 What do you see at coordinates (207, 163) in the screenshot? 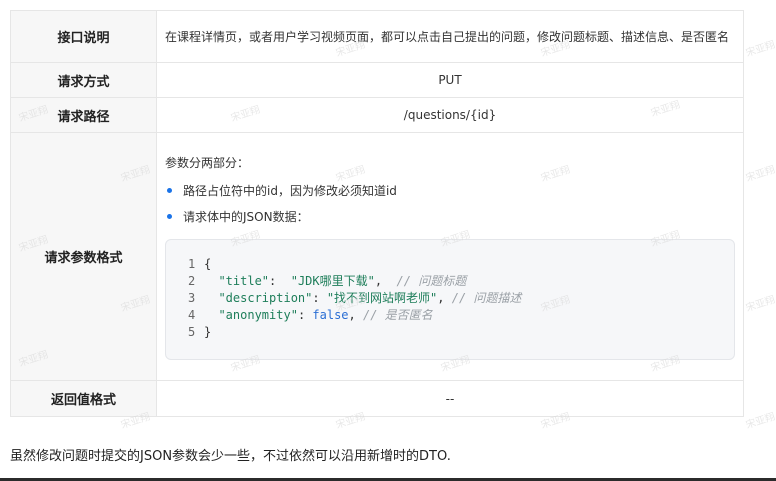
I see `params-intro: 参数分两部分：` at bounding box center [207, 163].